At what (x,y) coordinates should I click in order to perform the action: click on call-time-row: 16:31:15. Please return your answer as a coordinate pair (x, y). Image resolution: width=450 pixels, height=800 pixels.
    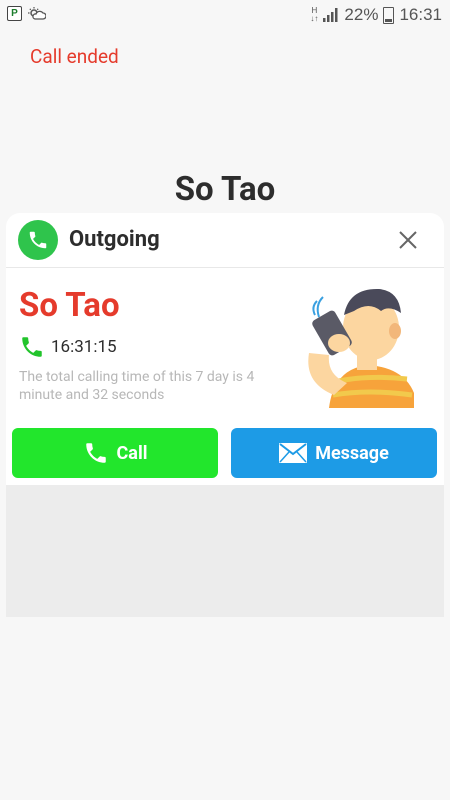
    Looking at the image, I should click on (68, 347).